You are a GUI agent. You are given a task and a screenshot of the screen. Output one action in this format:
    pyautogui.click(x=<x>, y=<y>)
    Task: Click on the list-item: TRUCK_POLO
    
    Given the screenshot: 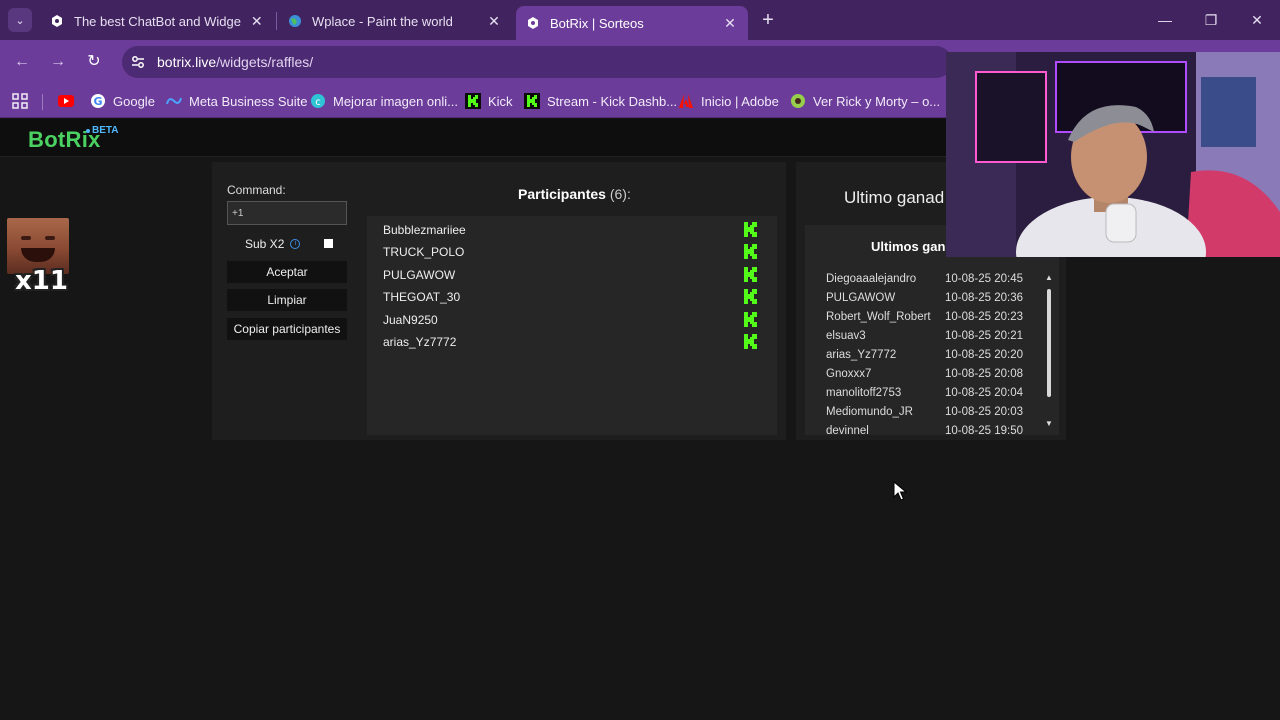 What is the action you would take?
    pyautogui.click(x=424, y=252)
    